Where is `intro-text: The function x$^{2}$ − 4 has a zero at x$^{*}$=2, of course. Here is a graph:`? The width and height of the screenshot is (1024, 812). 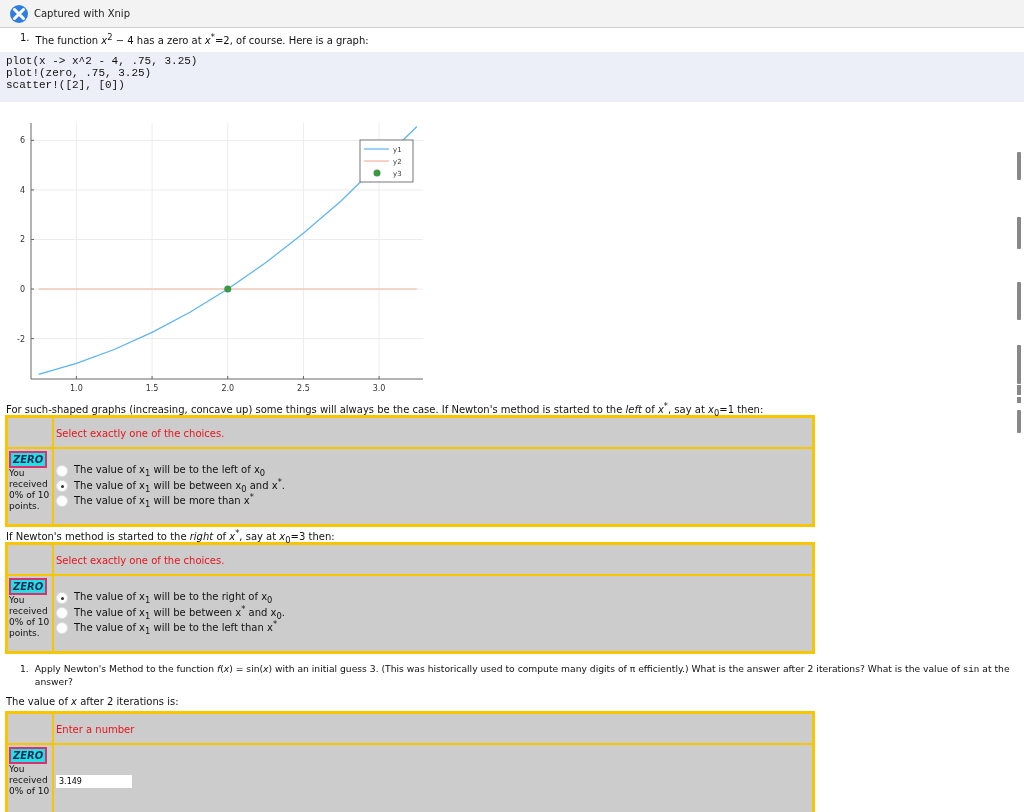 intro-text: The function x$^{2}$ − 4 has a zero at x$^{*}$=2, of course. Here is a graph: is located at coordinates (202, 38).